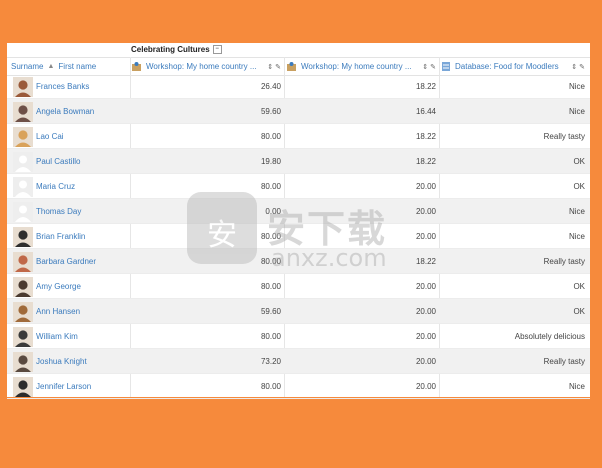 The width and height of the screenshot is (602, 468). I want to click on student-cell: Jennifer Larson, so click(72, 386).